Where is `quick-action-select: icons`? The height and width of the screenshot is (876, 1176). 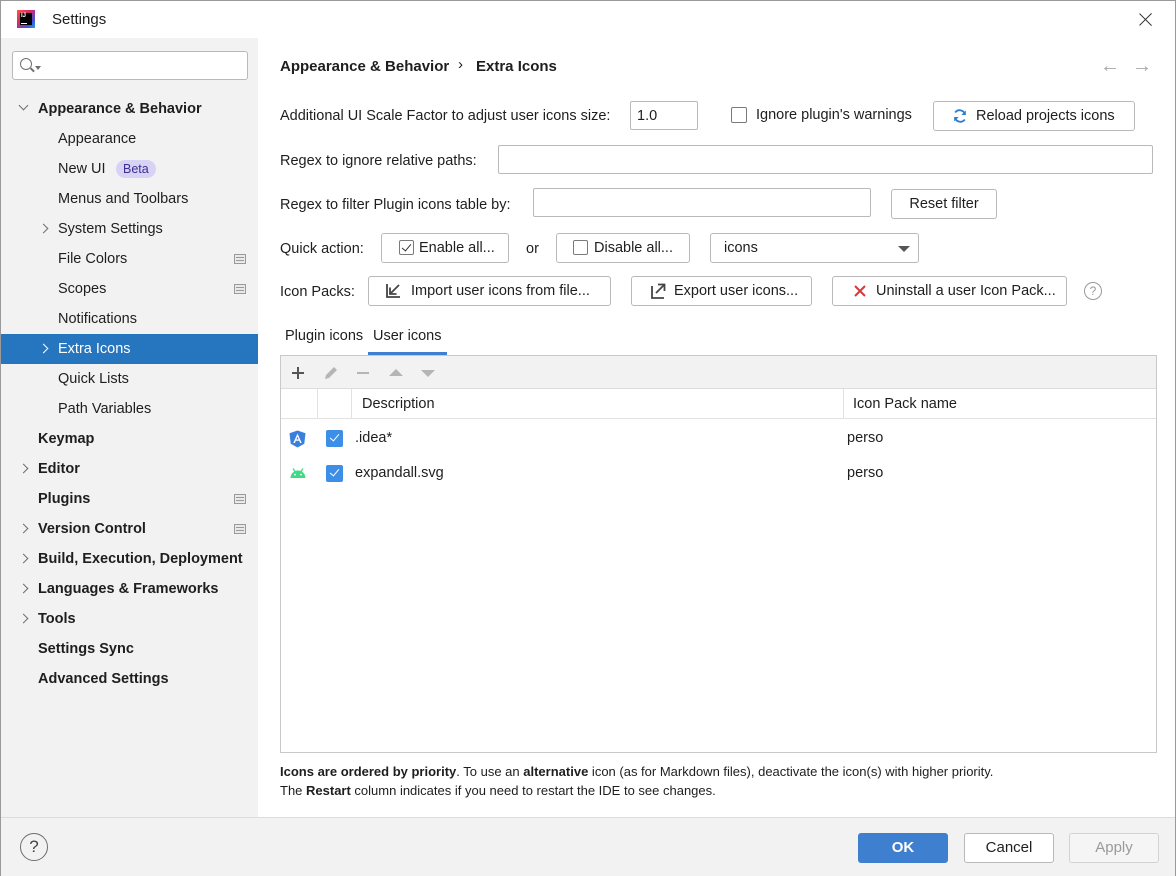
quick-action-select: icons is located at coordinates (814, 248).